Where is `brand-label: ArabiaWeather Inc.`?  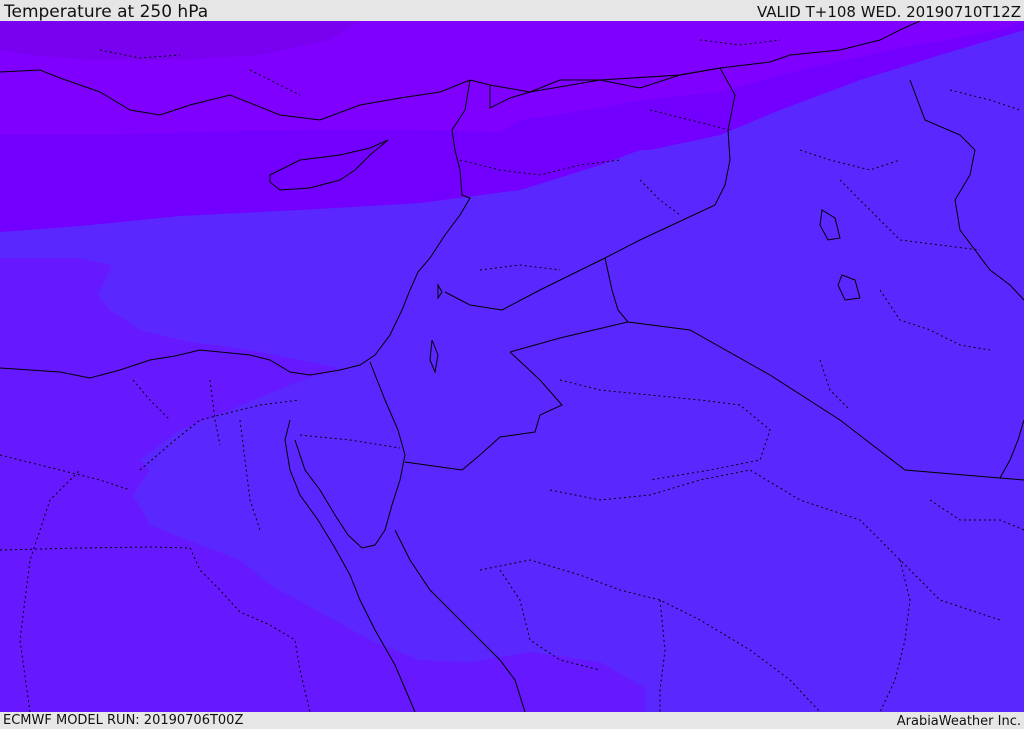
brand-label: ArabiaWeather Inc. is located at coordinates (958, 721).